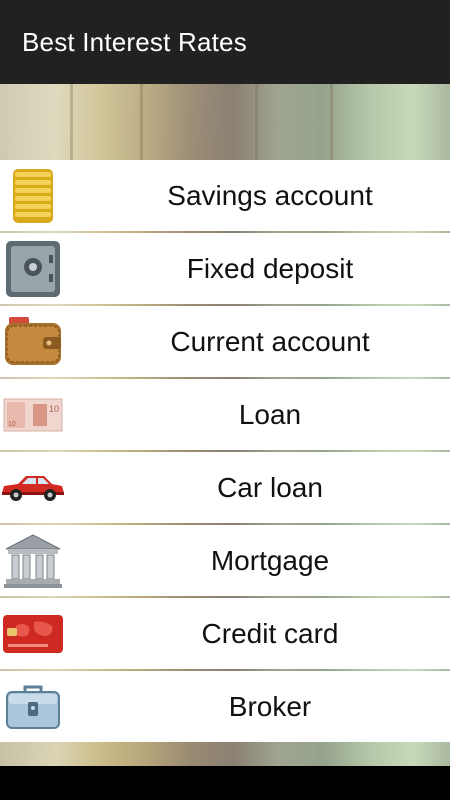 The width and height of the screenshot is (450, 800). I want to click on list-item-label: Car loan, so click(270, 487).